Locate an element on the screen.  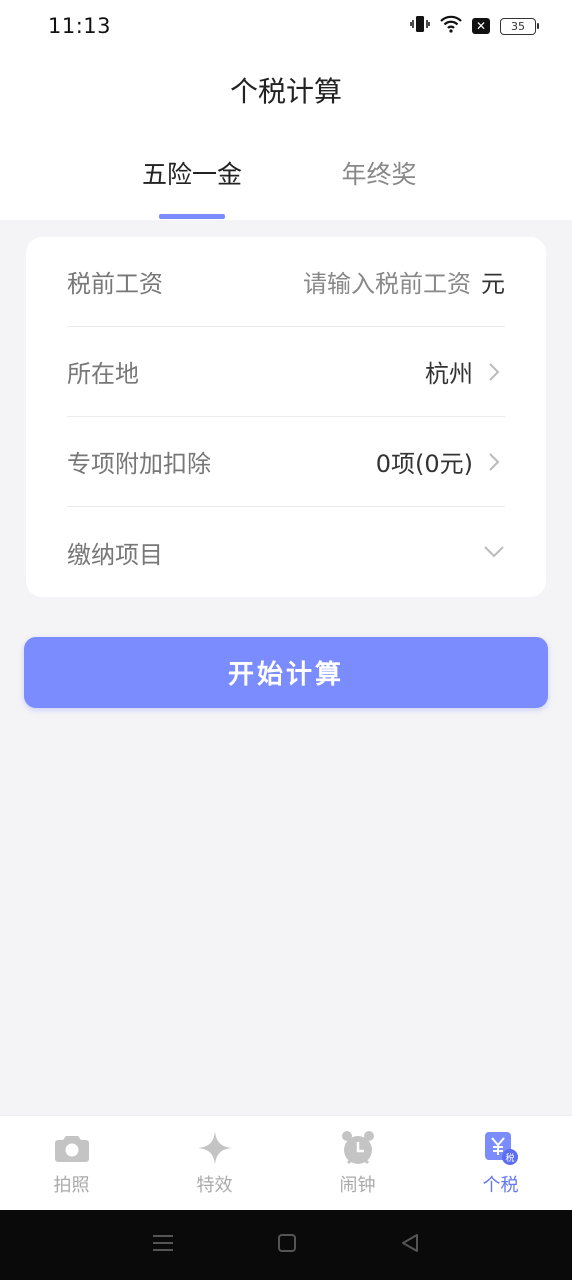
wifi-icon is located at coordinates (451, 26).